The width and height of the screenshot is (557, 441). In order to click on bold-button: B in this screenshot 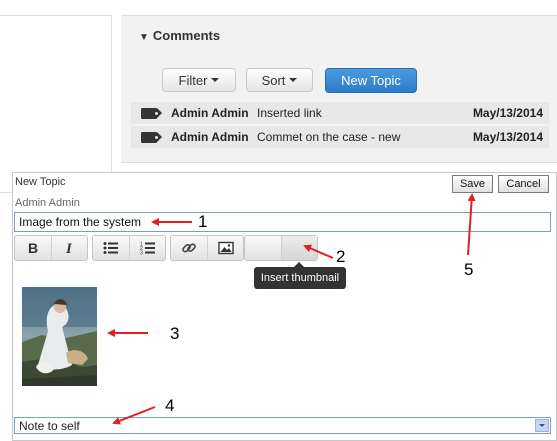, I will do `click(33, 248)`.